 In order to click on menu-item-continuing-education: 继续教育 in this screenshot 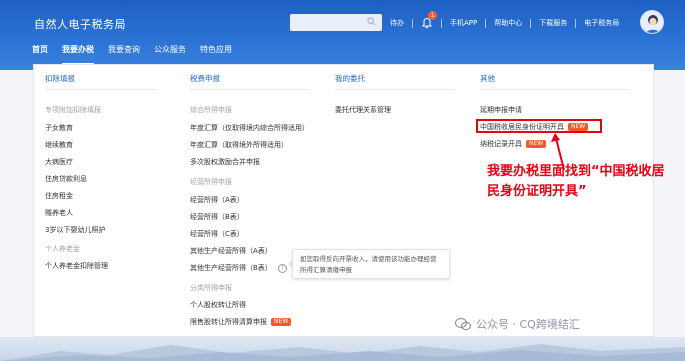, I will do `click(59, 145)`.